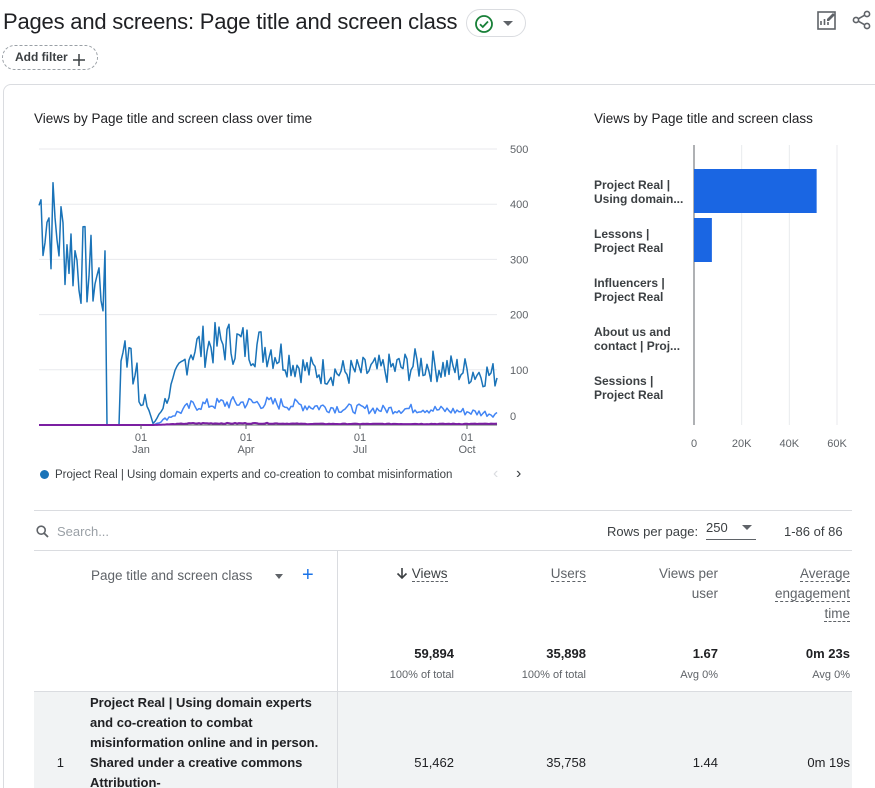  What do you see at coordinates (731, 530) in the screenshot?
I see `rows-per-page-select: 250` at bounding box center [731, 530].